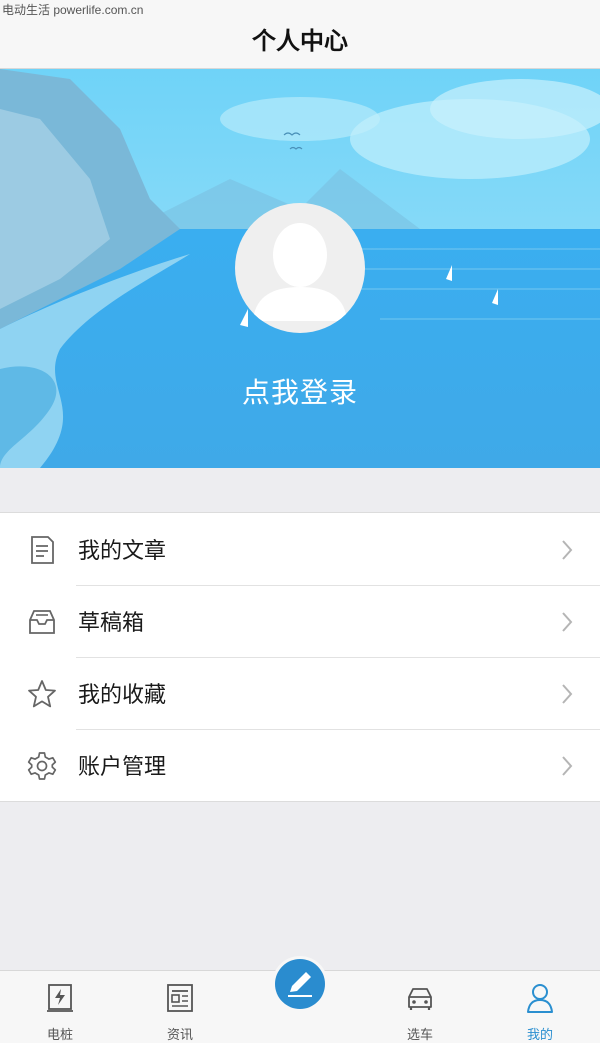  What do you see at coordinates (540, 998) in the screenshot?
I see `user-icon` at bounding box center [540, 998].